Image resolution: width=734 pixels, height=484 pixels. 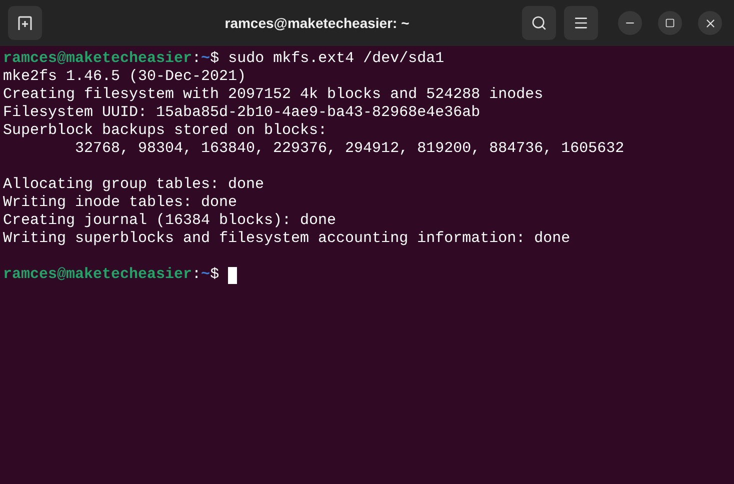 I want to click on maximize-button, so click(x=670, y=23).